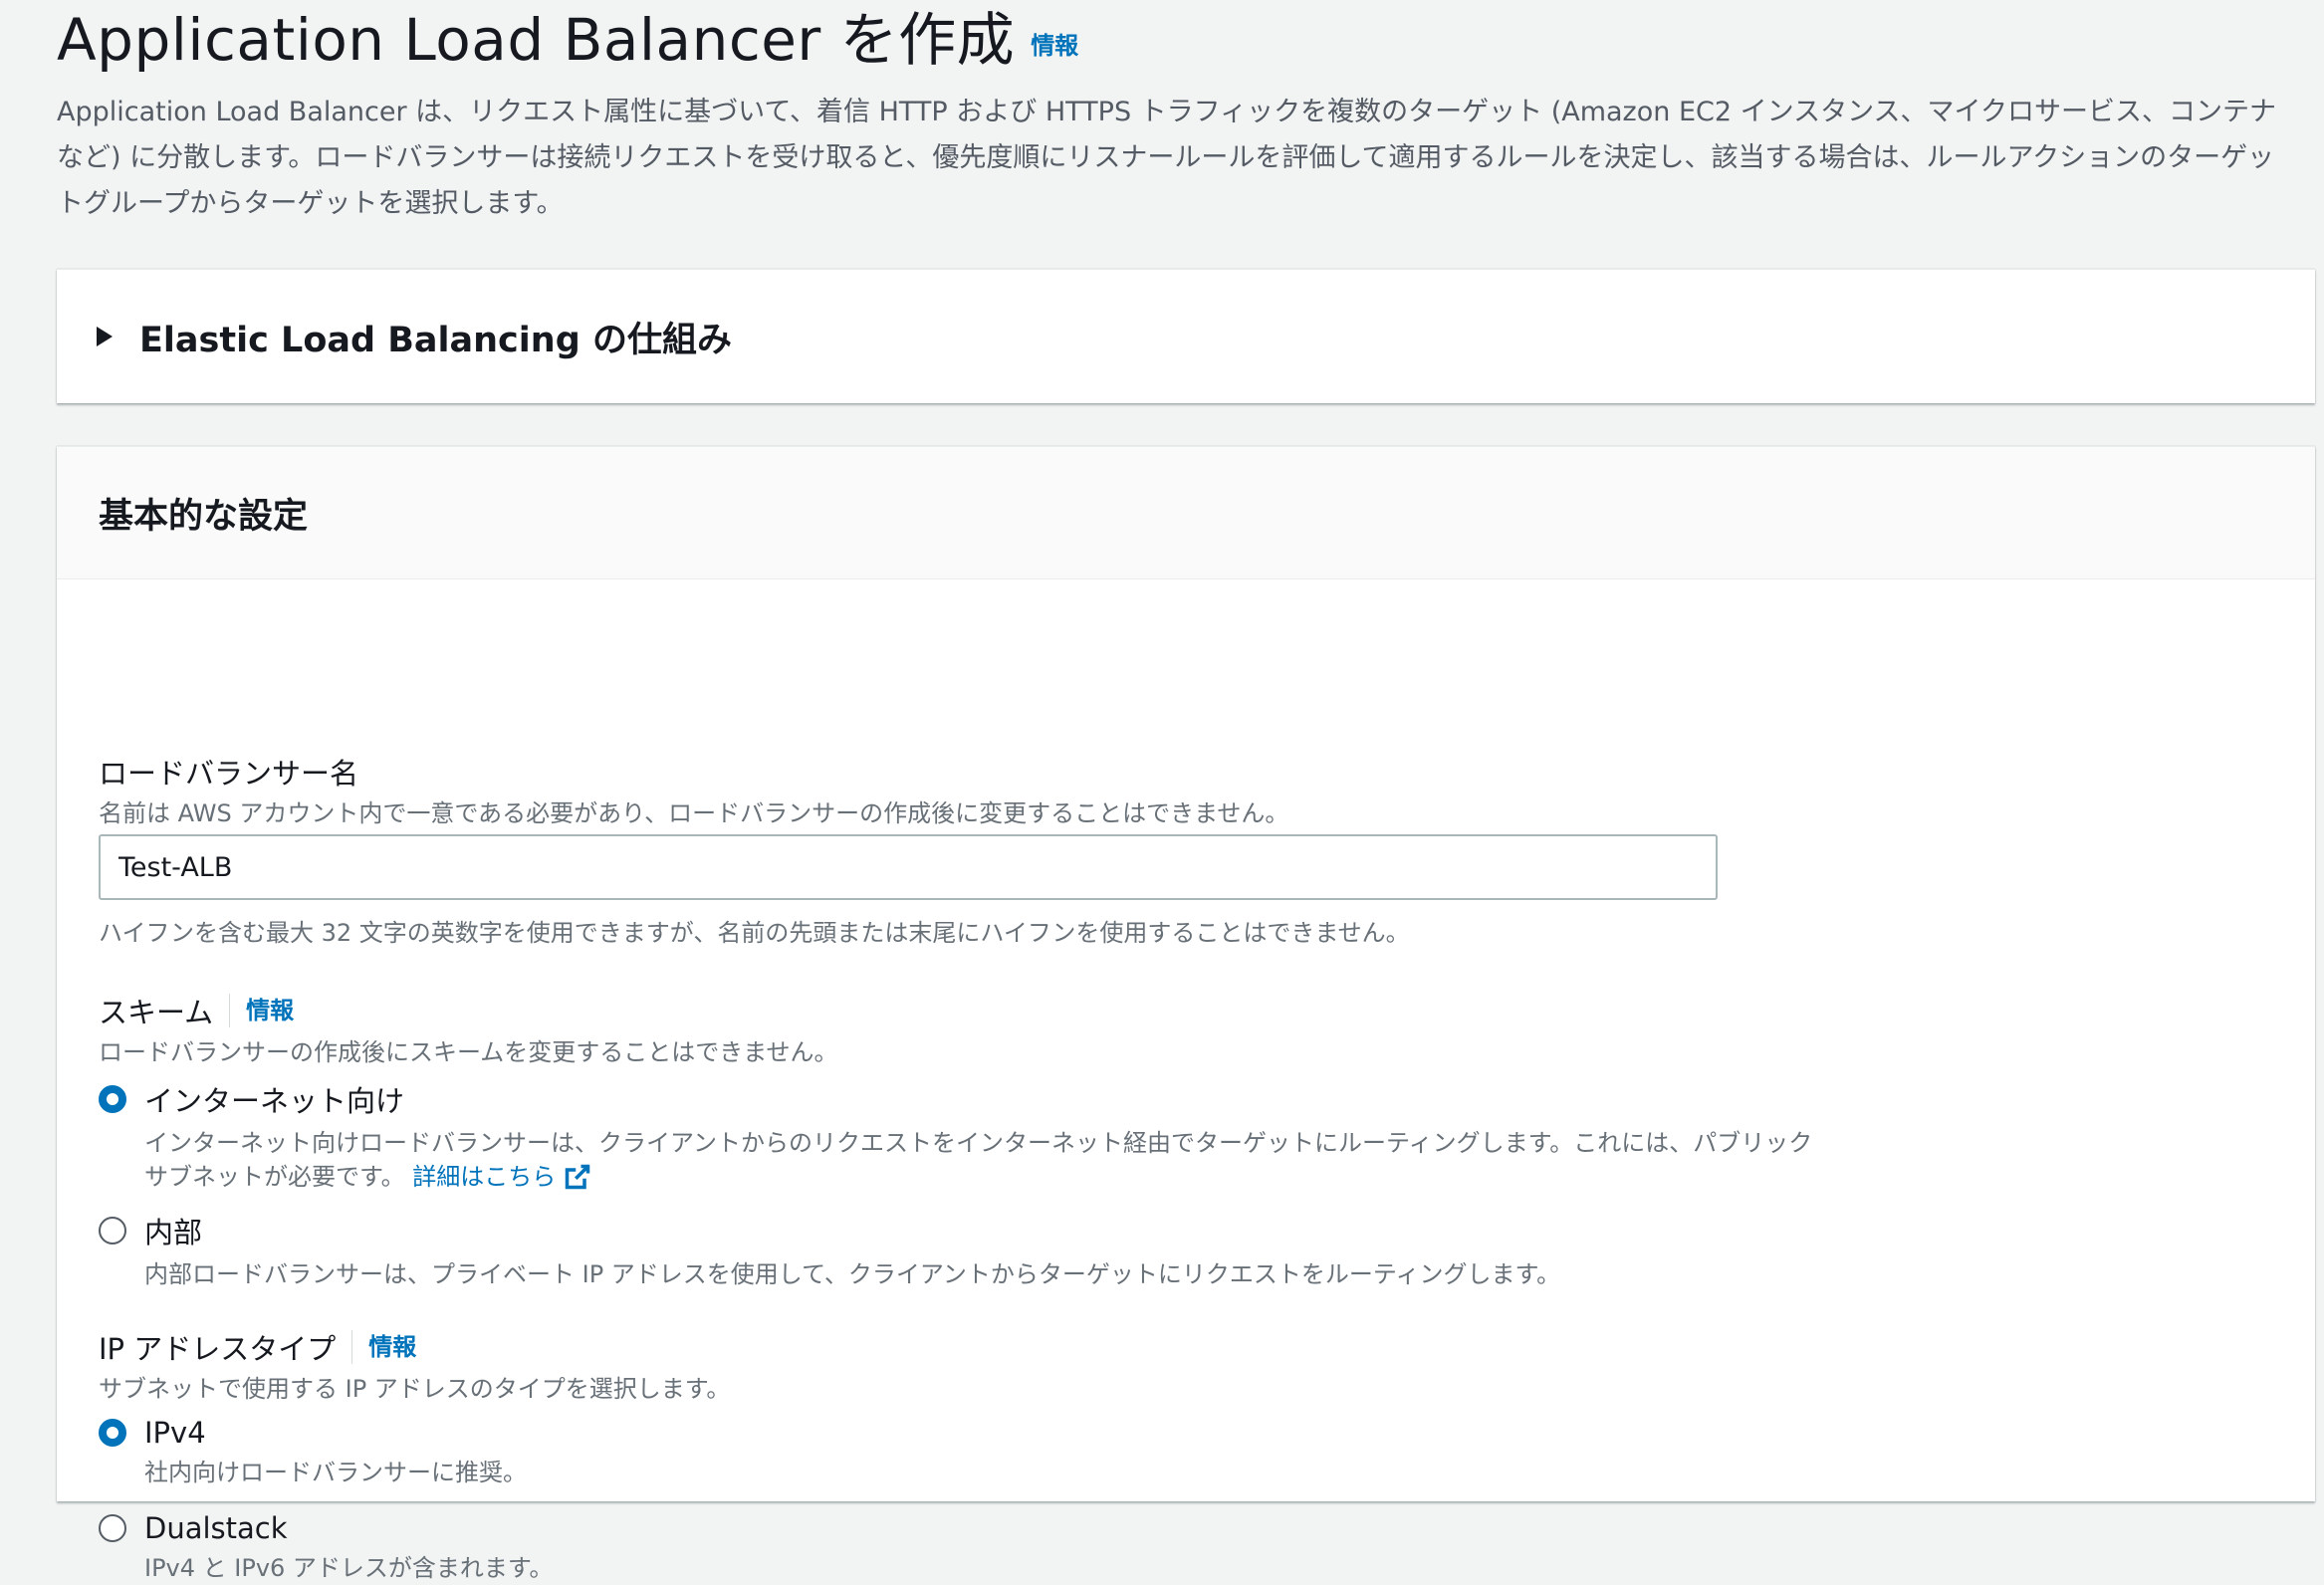 The height and width of the screenshot is (1585, 2324). Describe the element at coordinates (326, 1528) in the screenshot. I see `ip-dualstack-radio-row: Dualstack` at that location.